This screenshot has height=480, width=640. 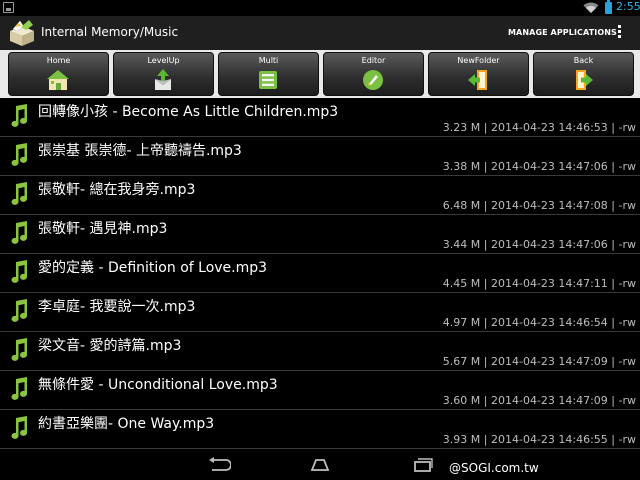 I want to click on file-meta: 3.44 M | 2014-04-23 14:47:06 | -rw, so click(x=539, y=244).